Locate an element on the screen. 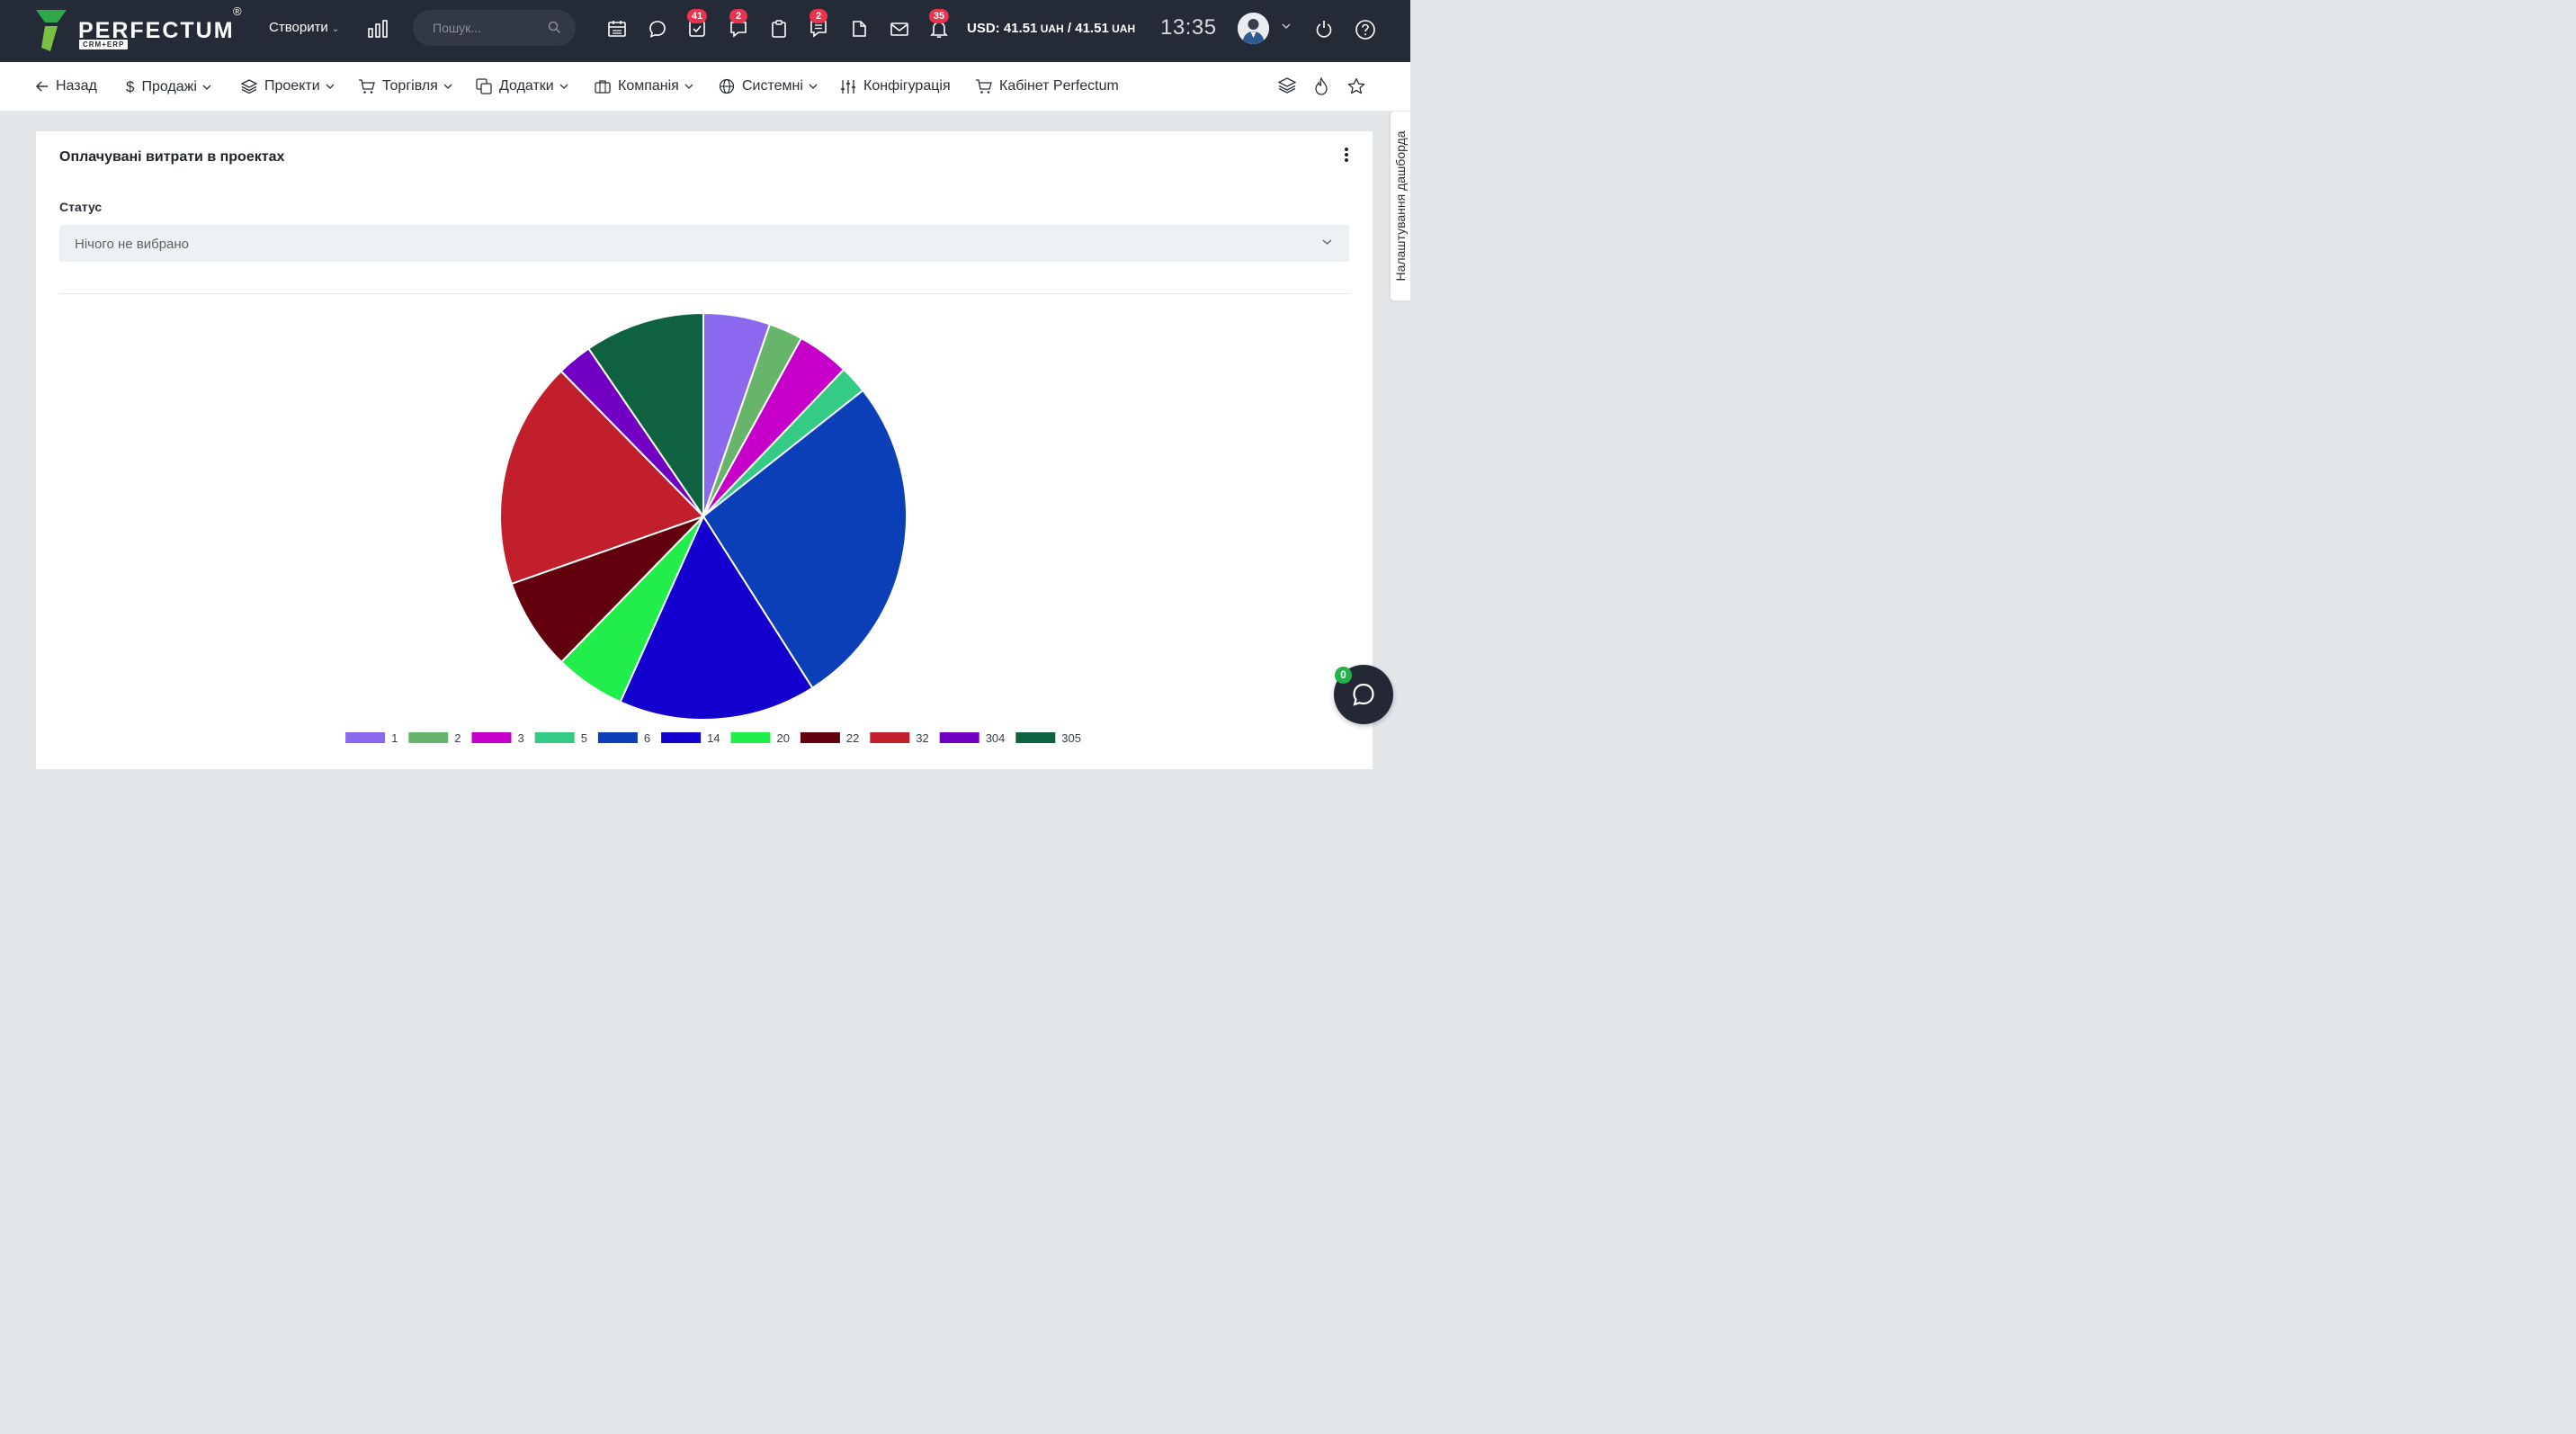 This screenshot has width=2576, height=1434. star-icon is located at coordinates (1356, 86).